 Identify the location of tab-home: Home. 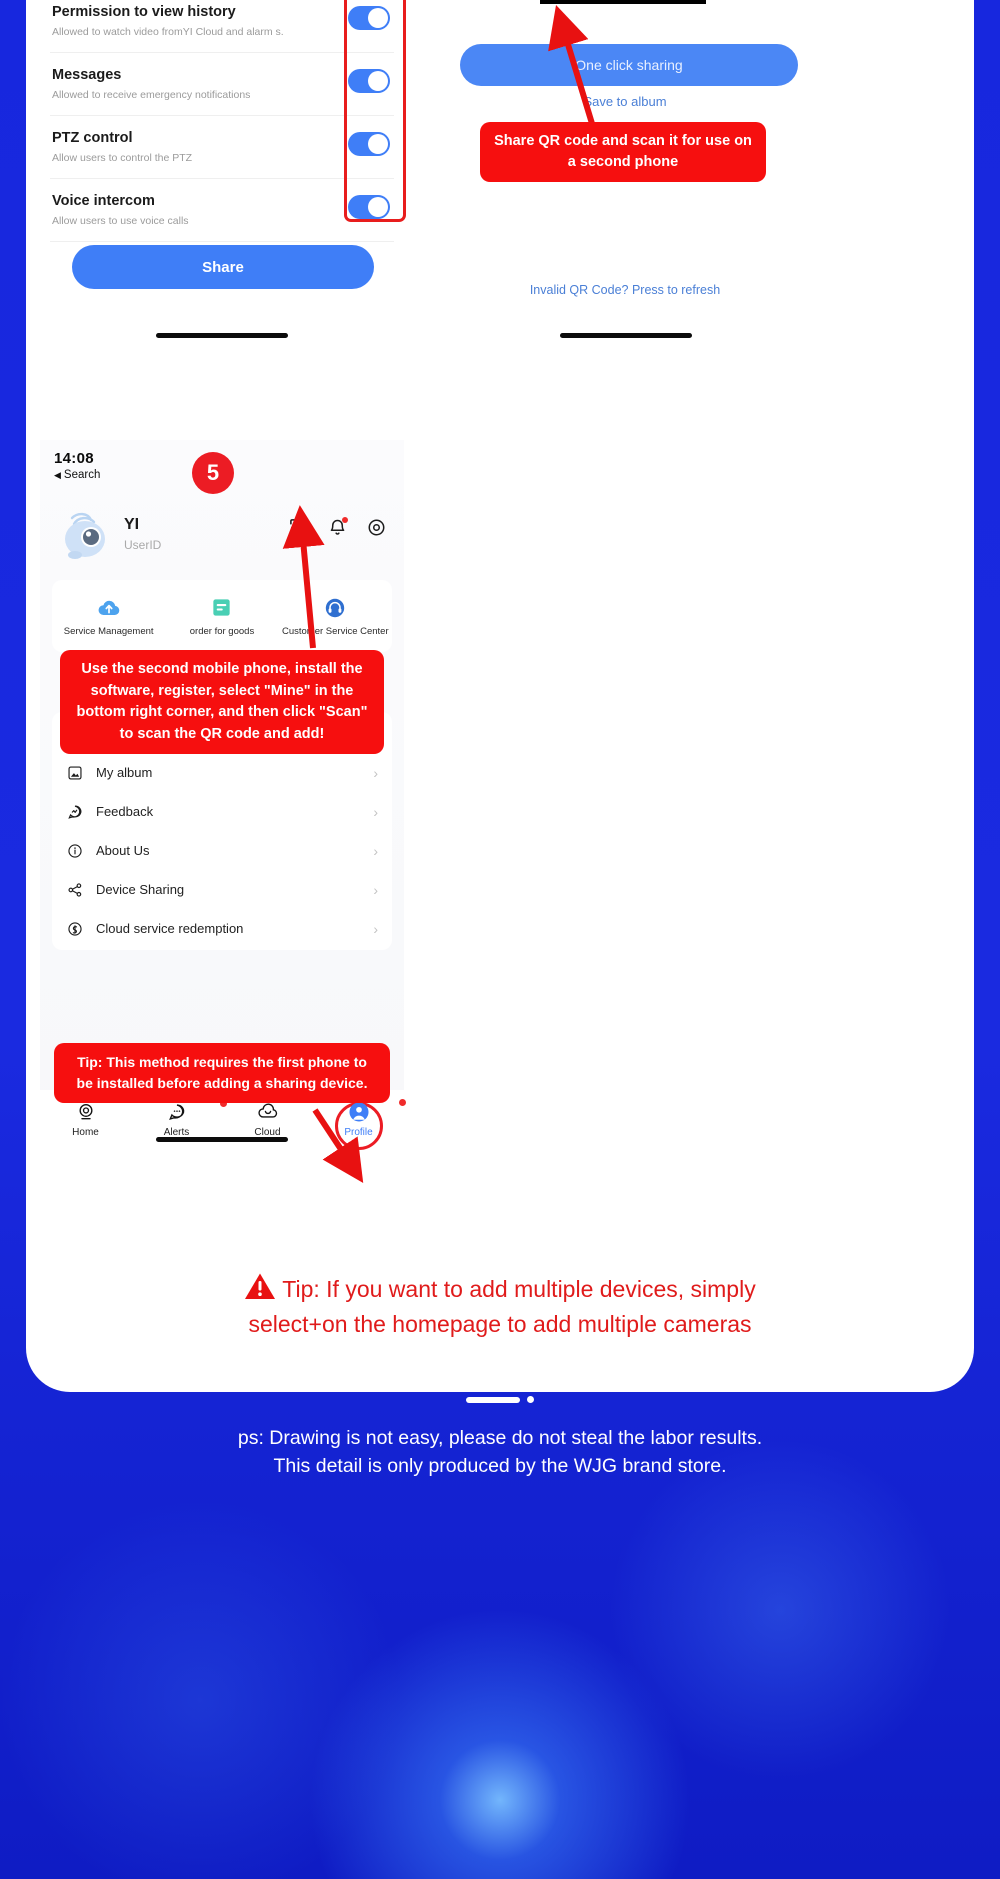
(85, 1119).